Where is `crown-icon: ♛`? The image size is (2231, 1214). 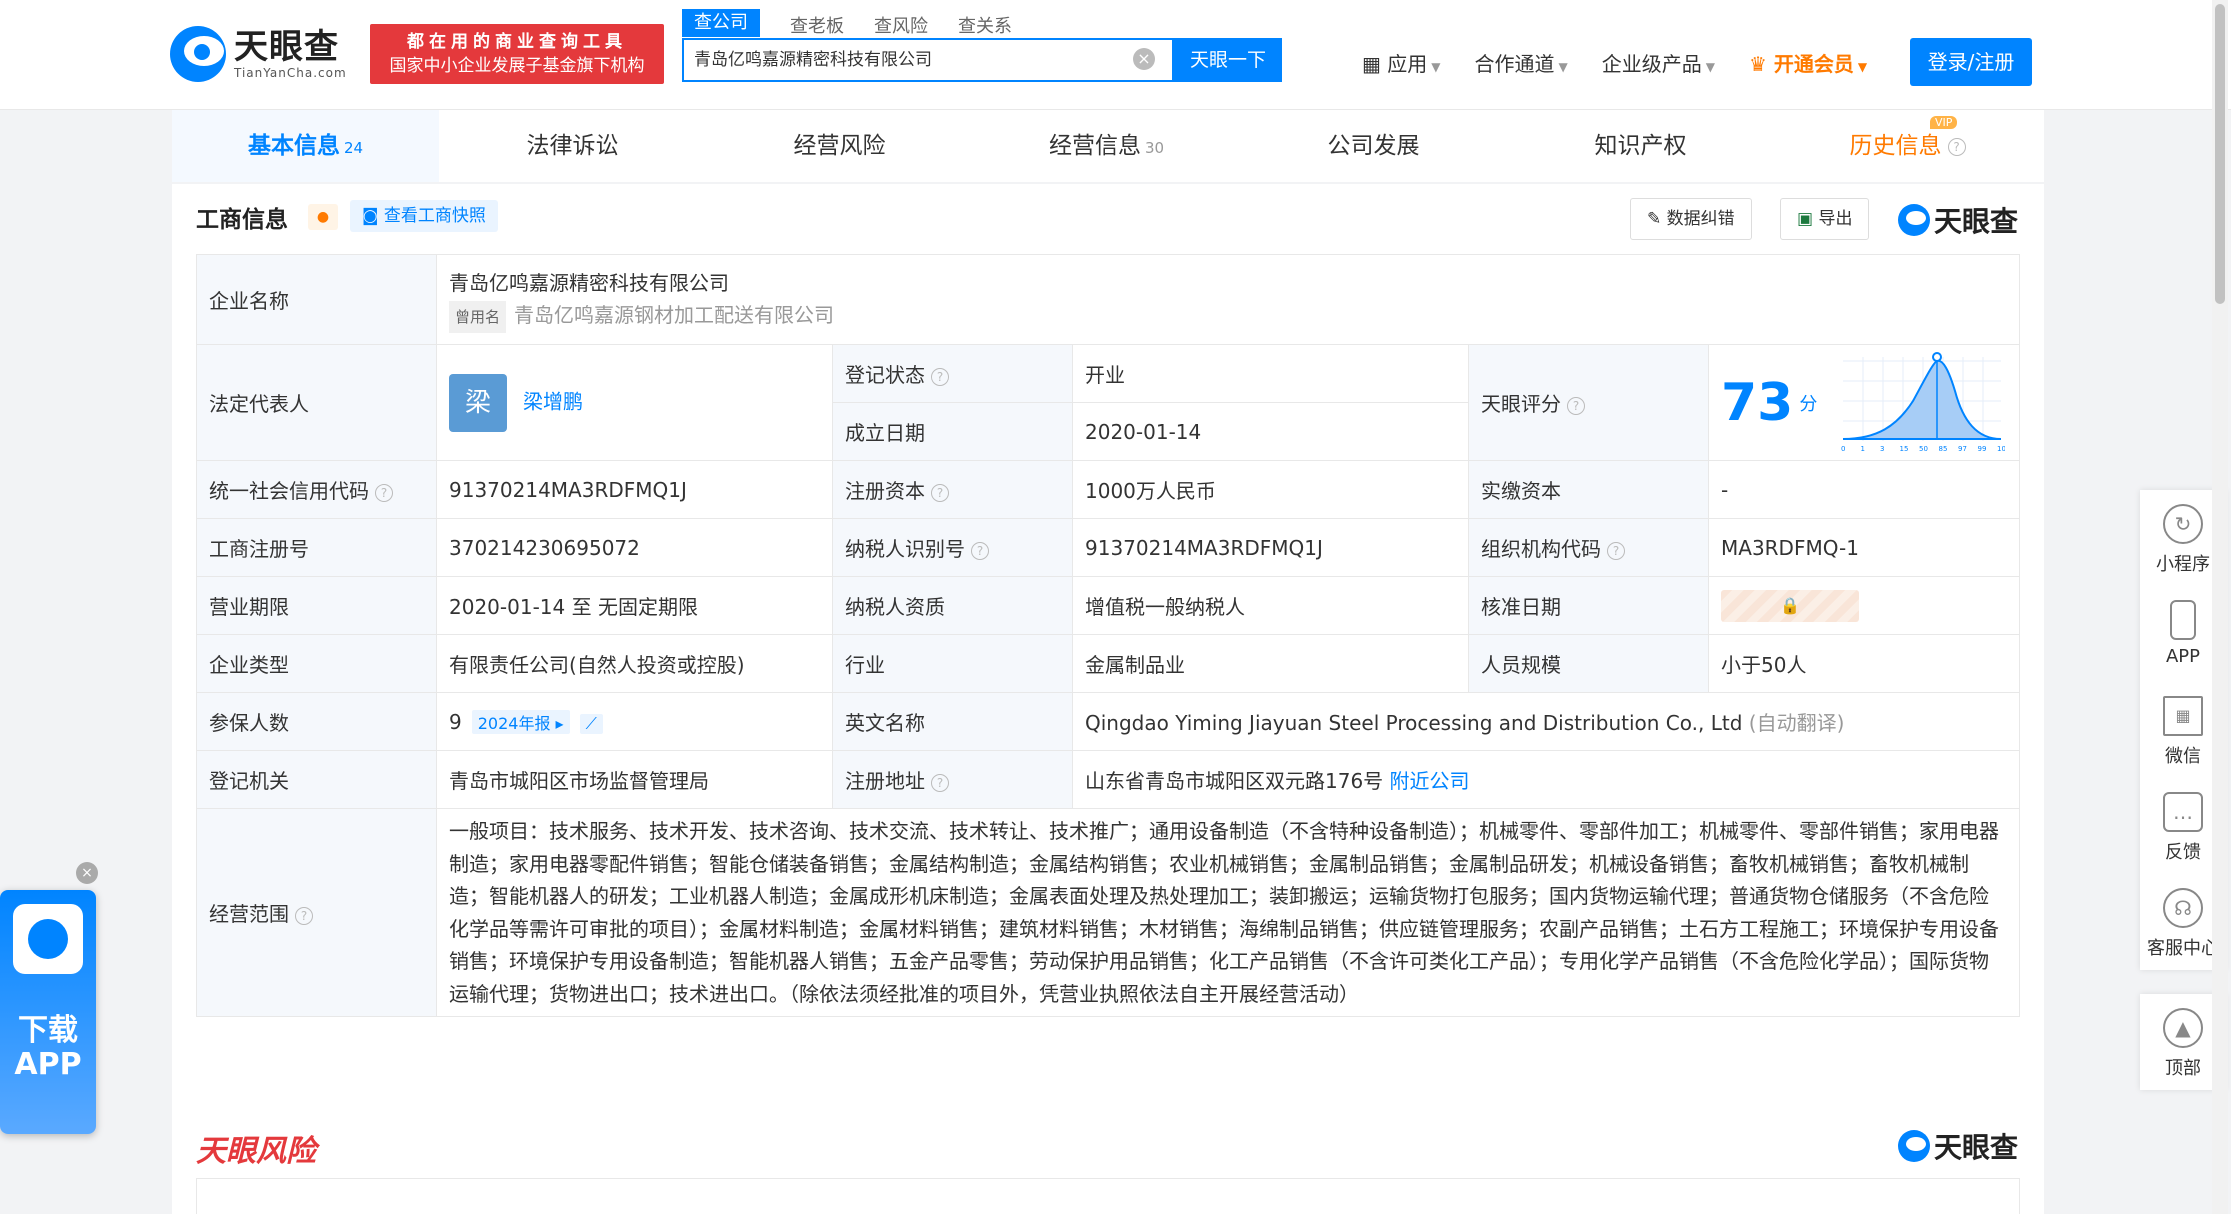 crown-icon: ♛ is located at coordinates (1761, 64).